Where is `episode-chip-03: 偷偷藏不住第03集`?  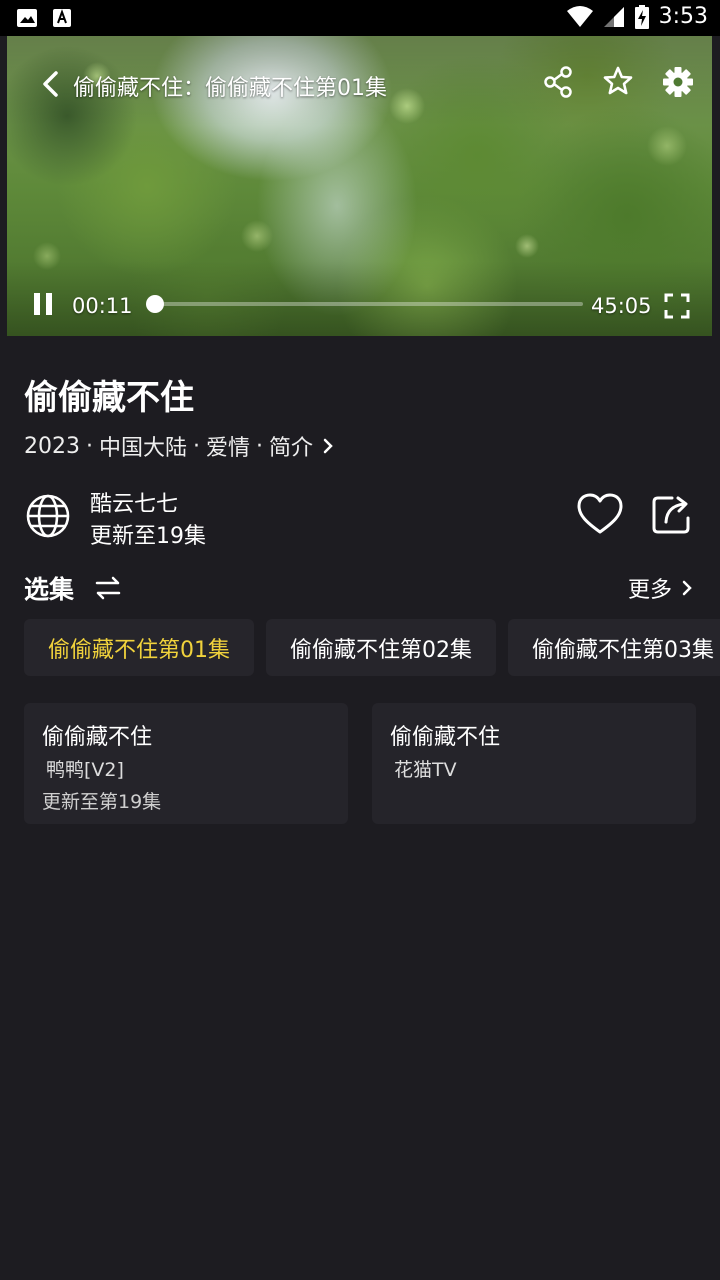
episode-chip-03: 偷偷藏不住第03集 is located at coordinates (614, 647).